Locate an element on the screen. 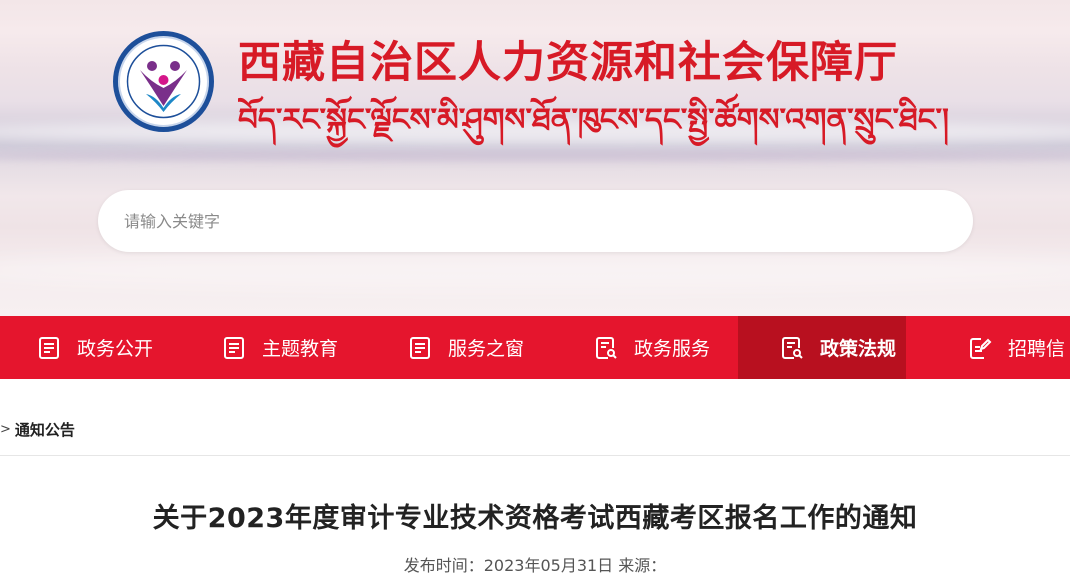 The width and height of the screenshot is (1070, 582). nav-item-label: 服务之窗 is located at coordinates (486, 349).